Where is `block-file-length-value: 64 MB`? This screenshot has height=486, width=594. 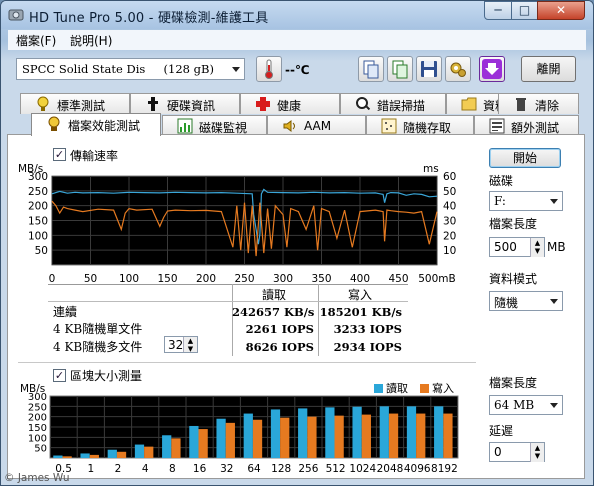
block-file-length-value: 64 MB is located at coordinates (514, 405).